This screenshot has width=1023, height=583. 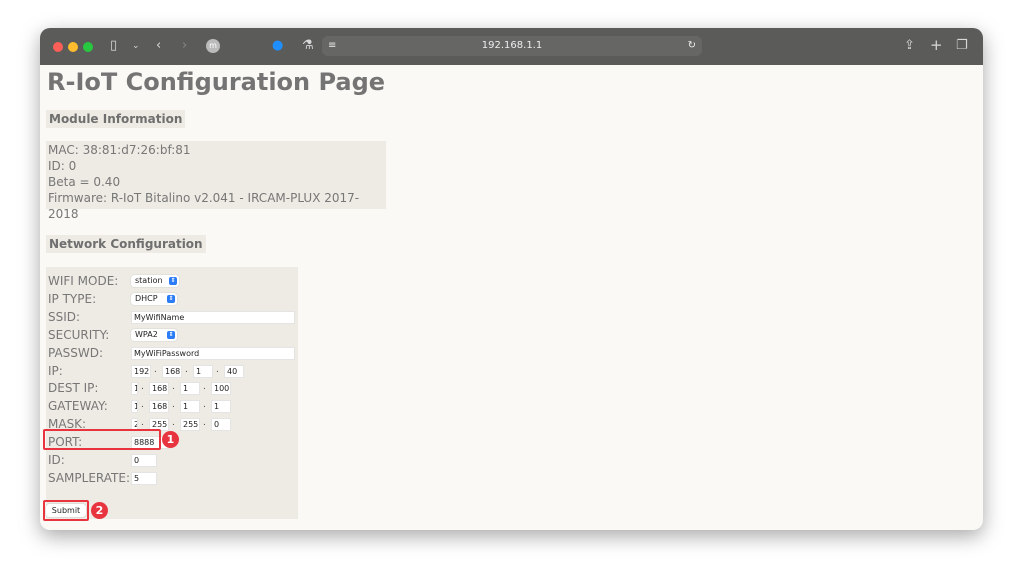 I want to click on new-tab-icon: +, so click(x=936, y=45).